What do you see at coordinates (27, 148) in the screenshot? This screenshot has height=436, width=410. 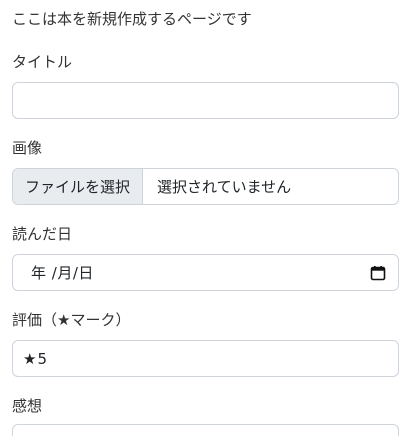 I see `image-label: 画像` at bounding box center [27, 148].